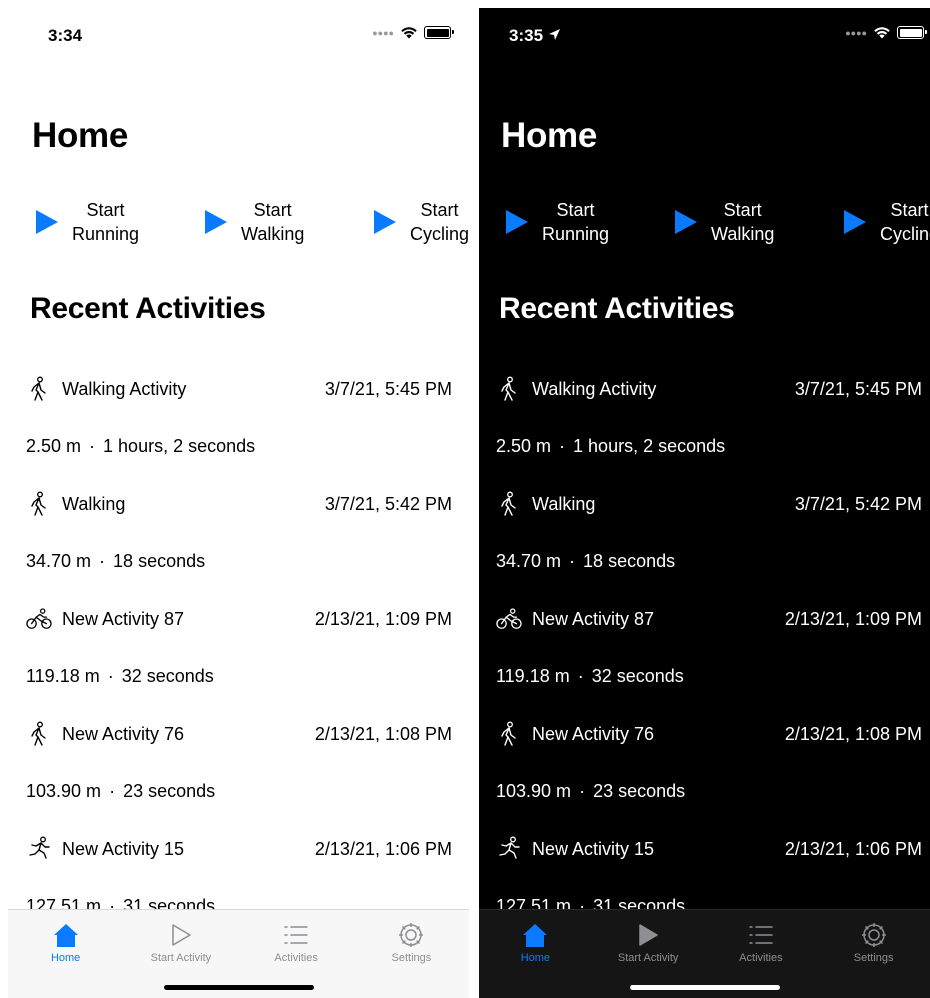 This screenshot has width=930, height=998. I want to click on start-buttons-row: Start Running Start Walking Start Cycling, so click(718, 222).